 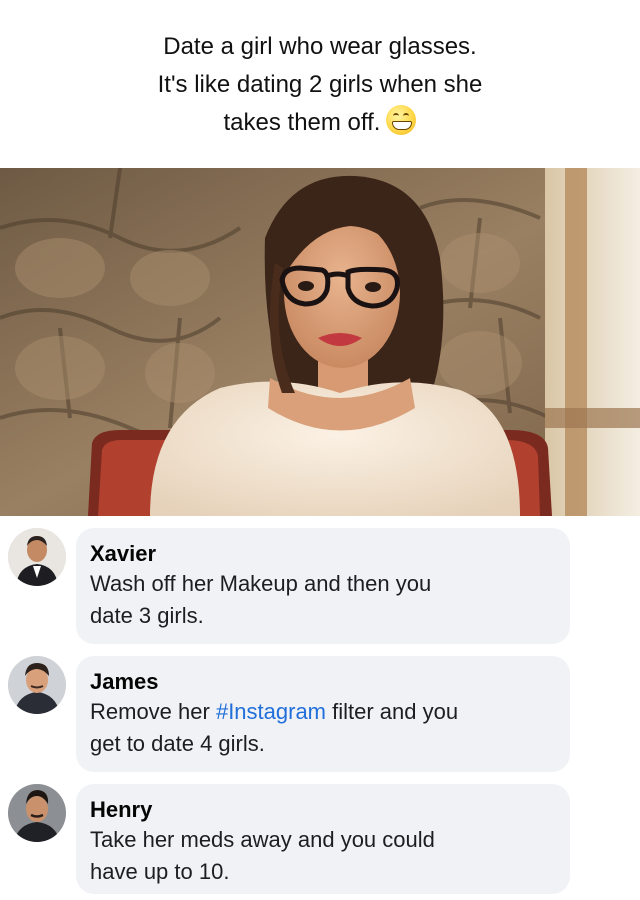 I want to click on comment-text-line-2: have up to 10., so click(x=160, y=871).